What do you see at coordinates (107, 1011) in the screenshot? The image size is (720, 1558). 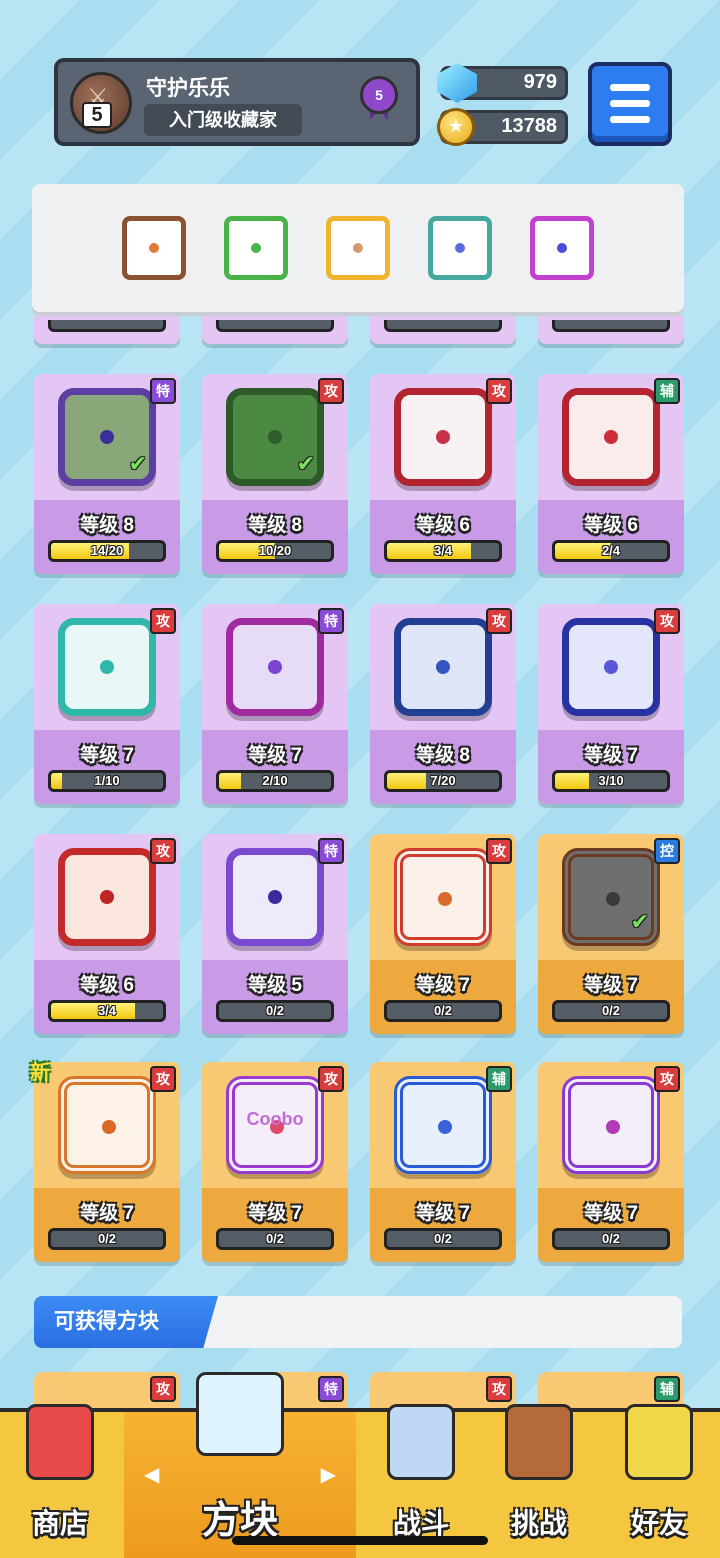 I see `upgrade-progress-bar: 3/4` at bounding box center [107, 1011].